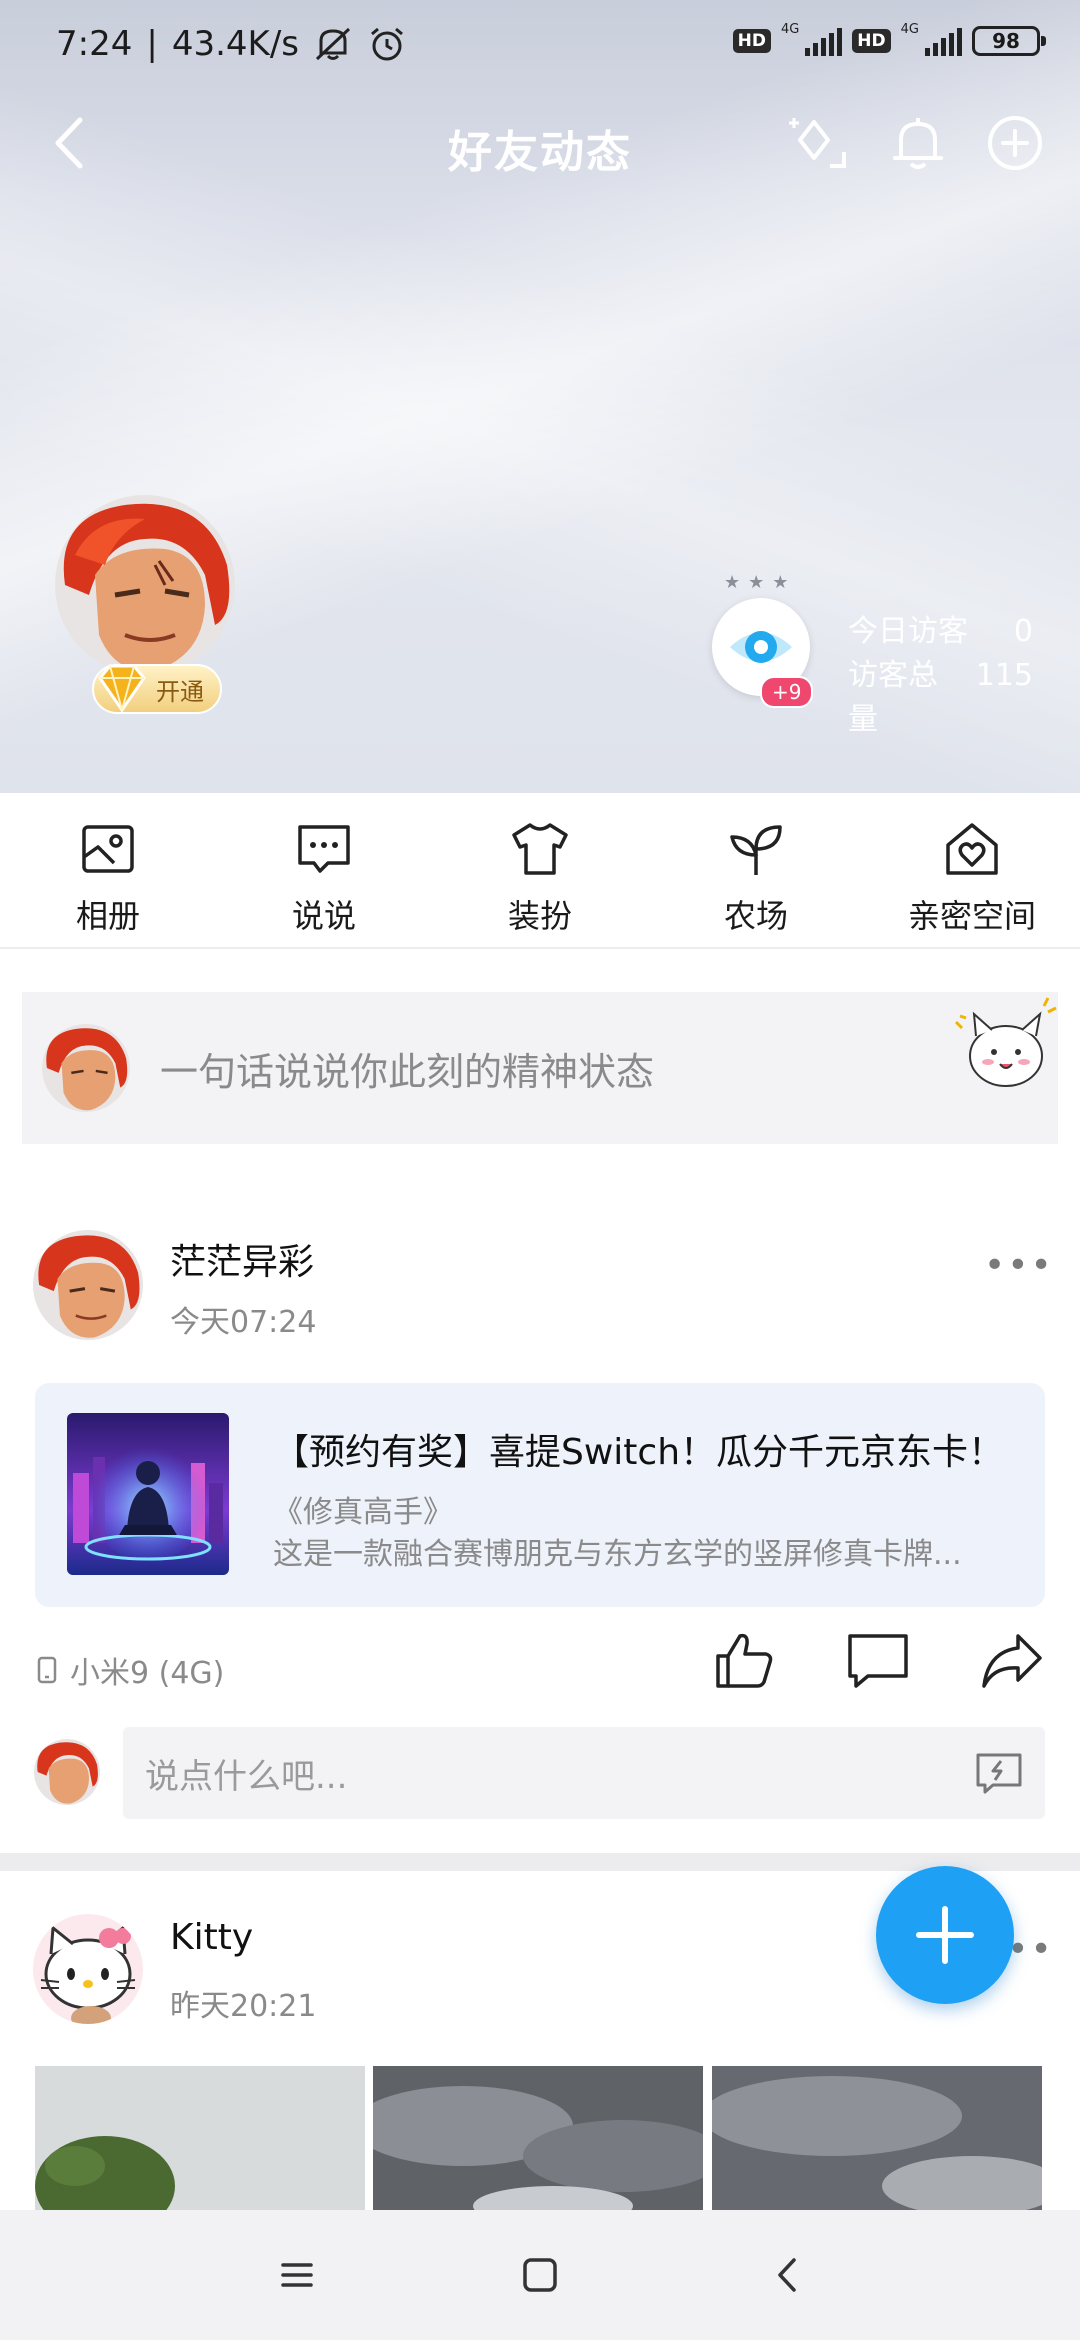 The height and width of the screenshot is (2340, 1080). What do you see at coordinates (999, 1773) in the screenshot?
I see `quick-comment-icon` at bounding box center [999, 1773].